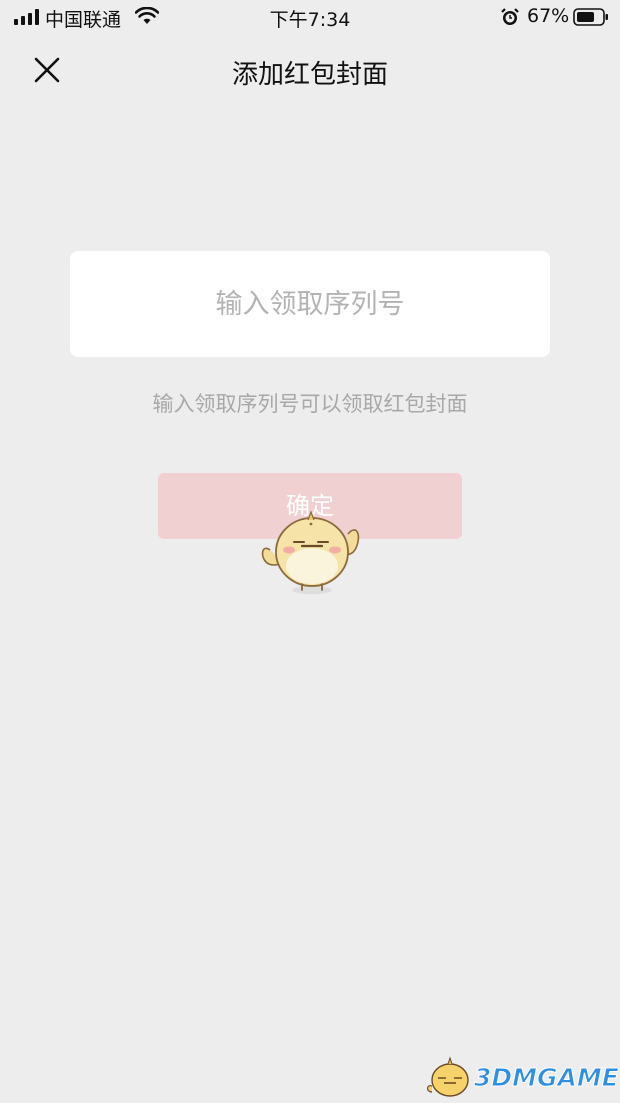  I want to click on nav-bar: 添加红包封面, so click(310, 70).